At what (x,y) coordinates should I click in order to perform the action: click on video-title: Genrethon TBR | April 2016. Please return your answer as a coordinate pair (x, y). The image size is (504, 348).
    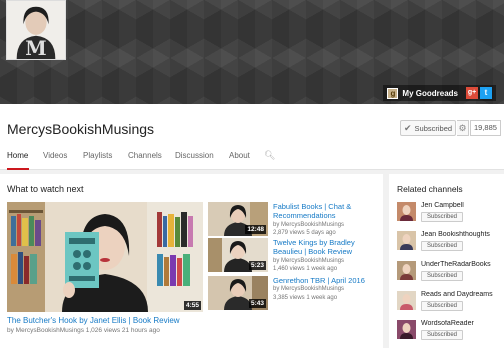
    Looking at the image, I should click on (328, 280).